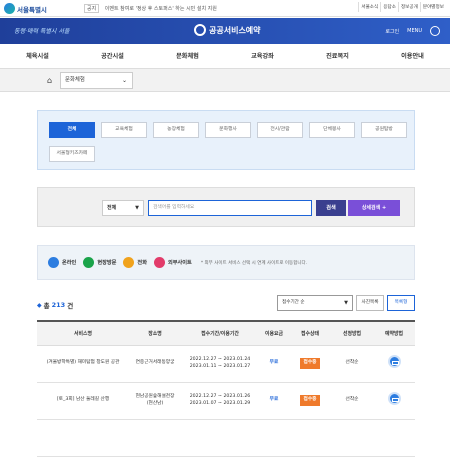 This screenshot has width=450, height=457. I want to click on site-header: 동행·매력 특별시 서울 공공서비스예약 로그인 MENU, so click(225, 31).